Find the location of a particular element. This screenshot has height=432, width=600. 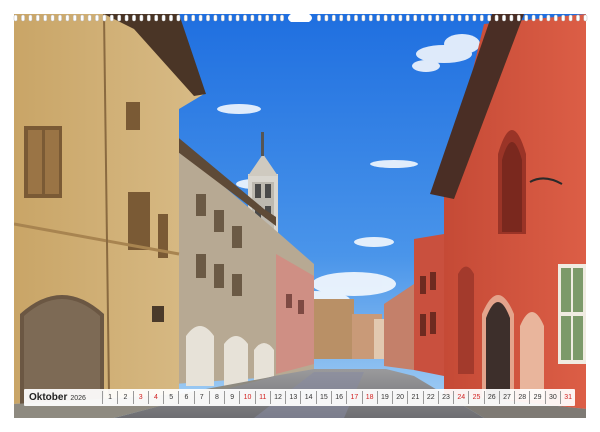

day-cell: 30 is located at coordinates (552, 397).